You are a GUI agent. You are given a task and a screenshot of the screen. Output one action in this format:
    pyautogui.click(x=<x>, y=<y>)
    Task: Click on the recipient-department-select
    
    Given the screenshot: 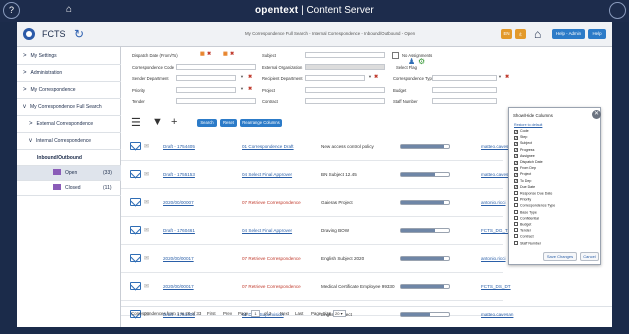 What is the action you would take?
    pyautogui.click(x=335, y=78)
    